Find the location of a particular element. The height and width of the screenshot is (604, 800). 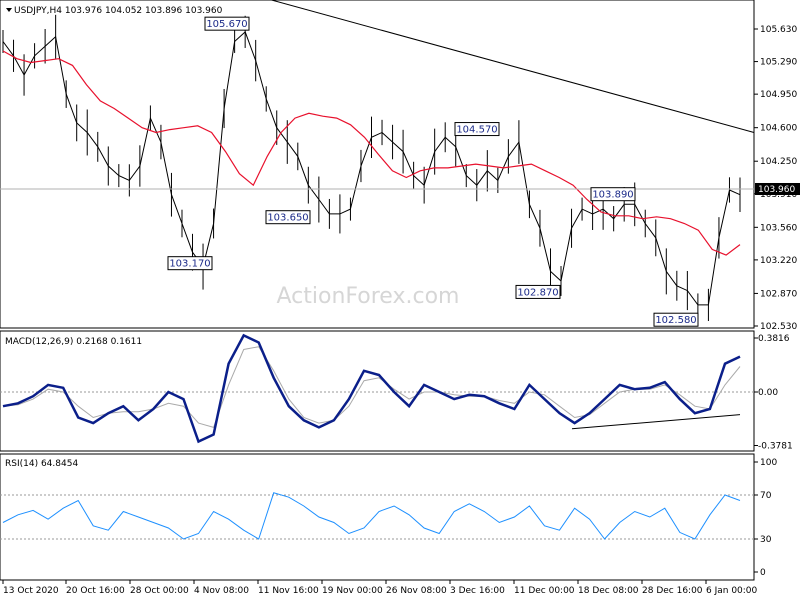

watermark: ActionForex.com is located at coordinates (368, 296).